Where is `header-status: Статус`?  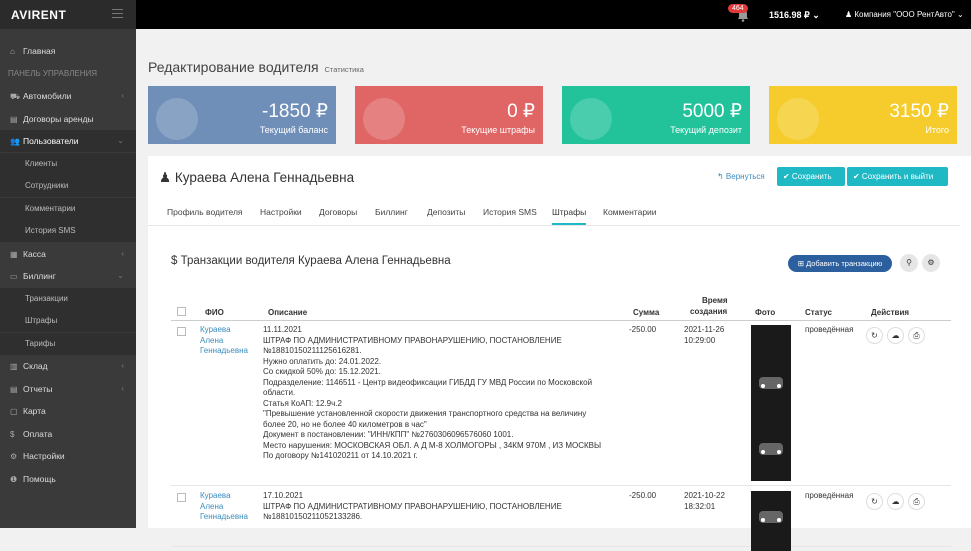 header-status: Статус is located at coordinates (818, 312).